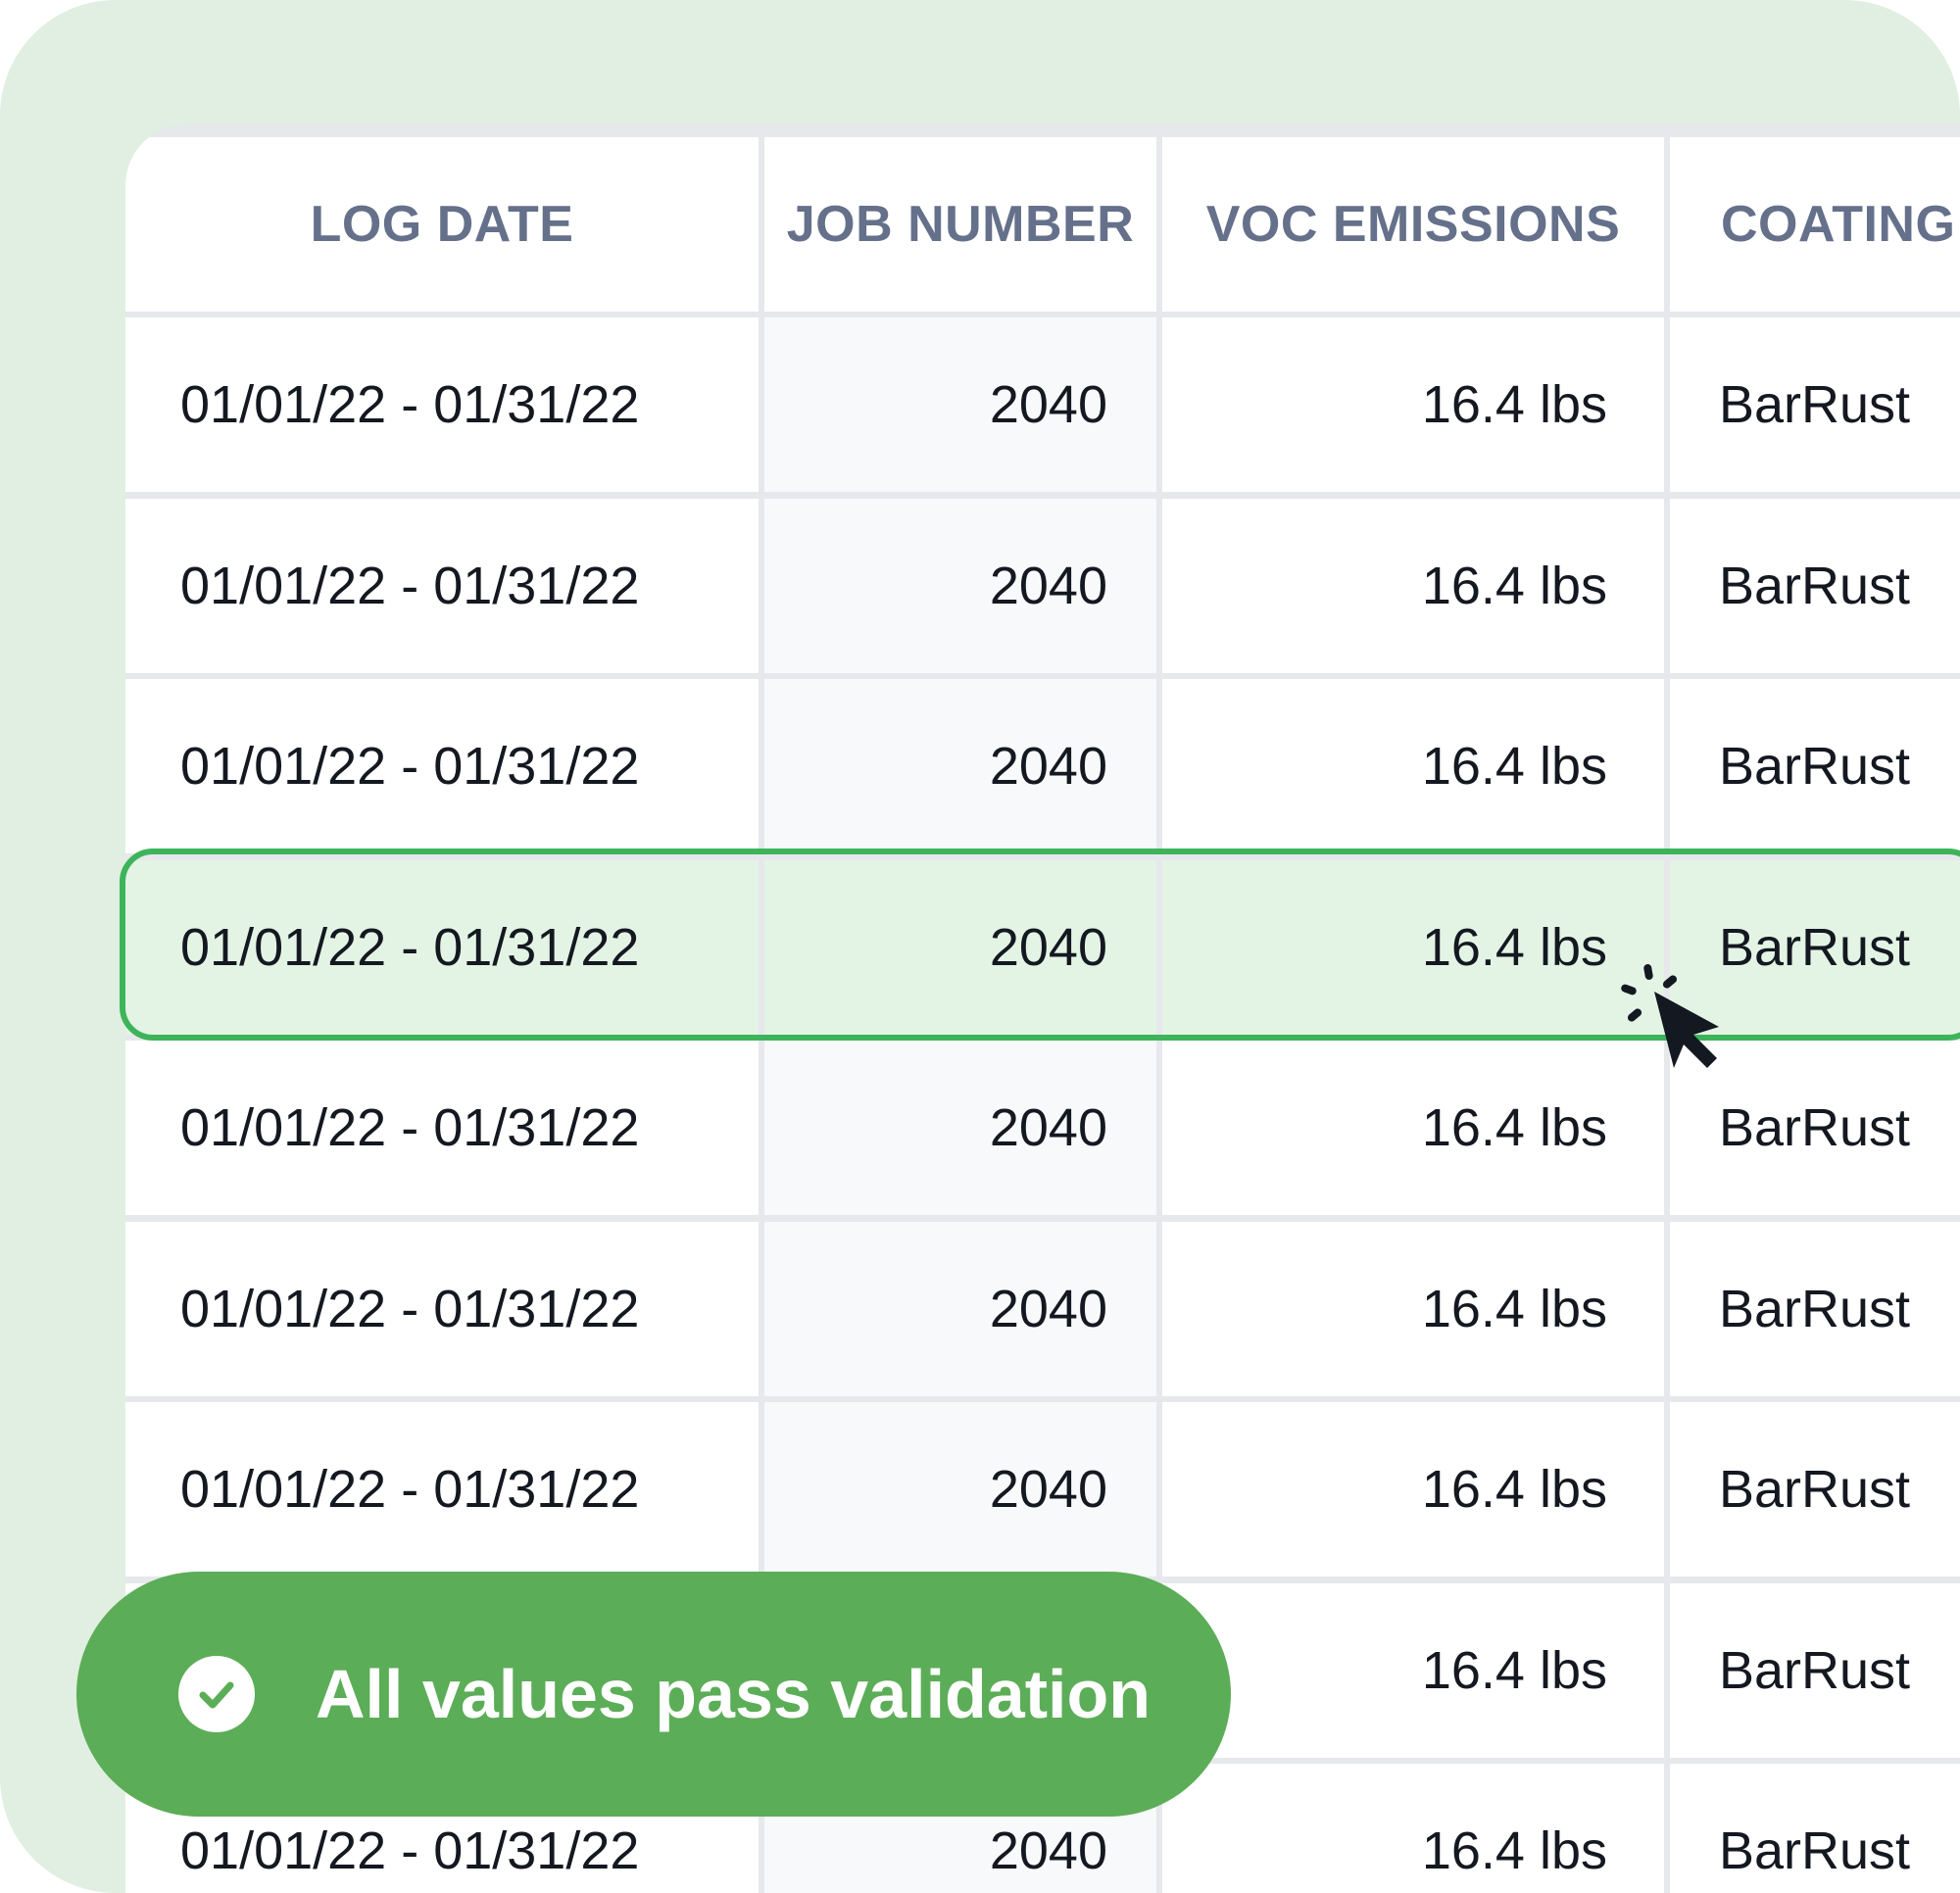 This screenshot has width=1960, height=1893. What do you see at coordinates (442, 225) in the screenshot?
I see `column-header-log-date: LOG DATE` at bounding box center [442, 225].